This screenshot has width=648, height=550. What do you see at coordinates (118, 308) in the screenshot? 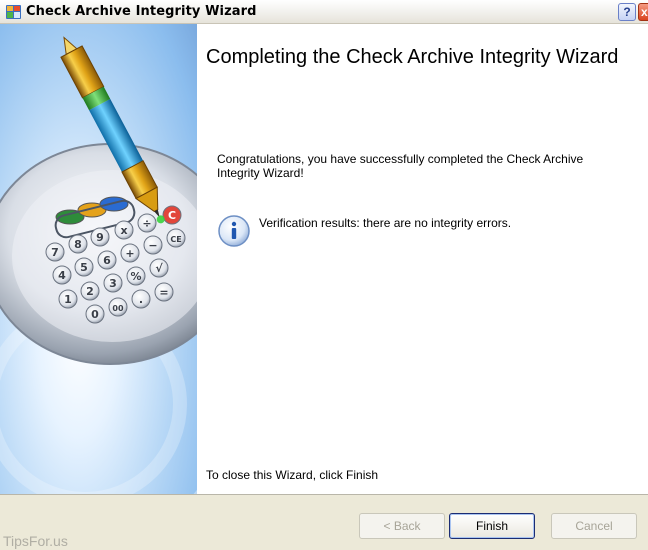
I see `calculator-key-label: 00` at bounding box center [118, 308].